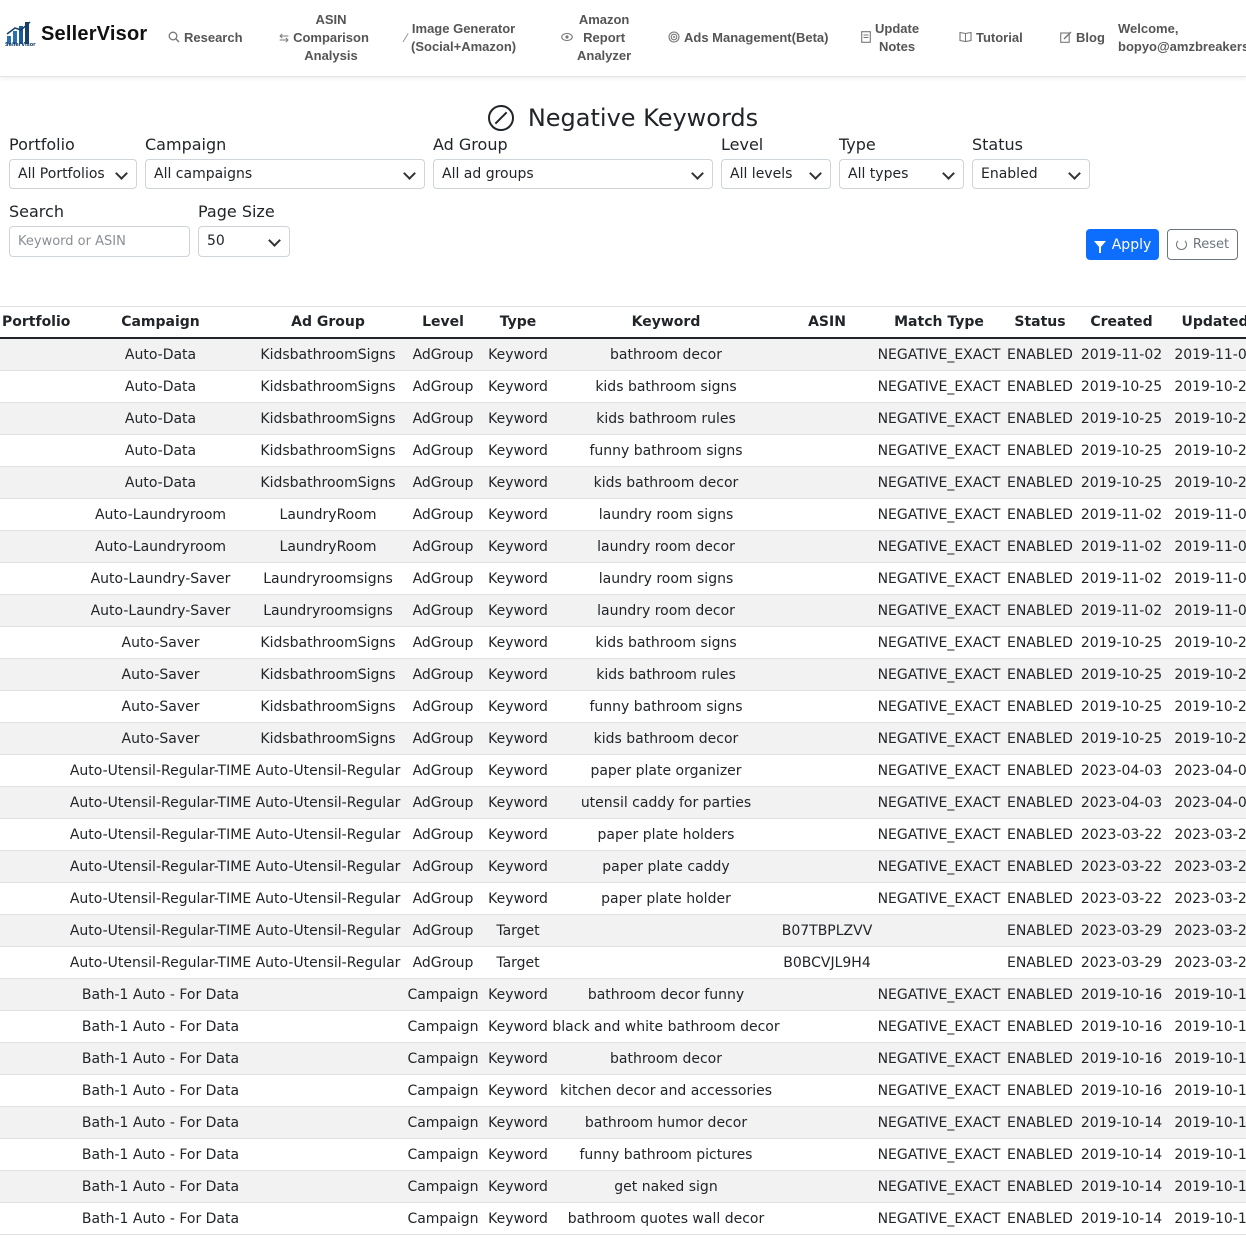 Image resolution: width=1246 pixels, height=1242 pixels. Describe the element at coordinates (1207, 546) in the screenshot. I see `cell-updated: 2019-11-02` at that location.